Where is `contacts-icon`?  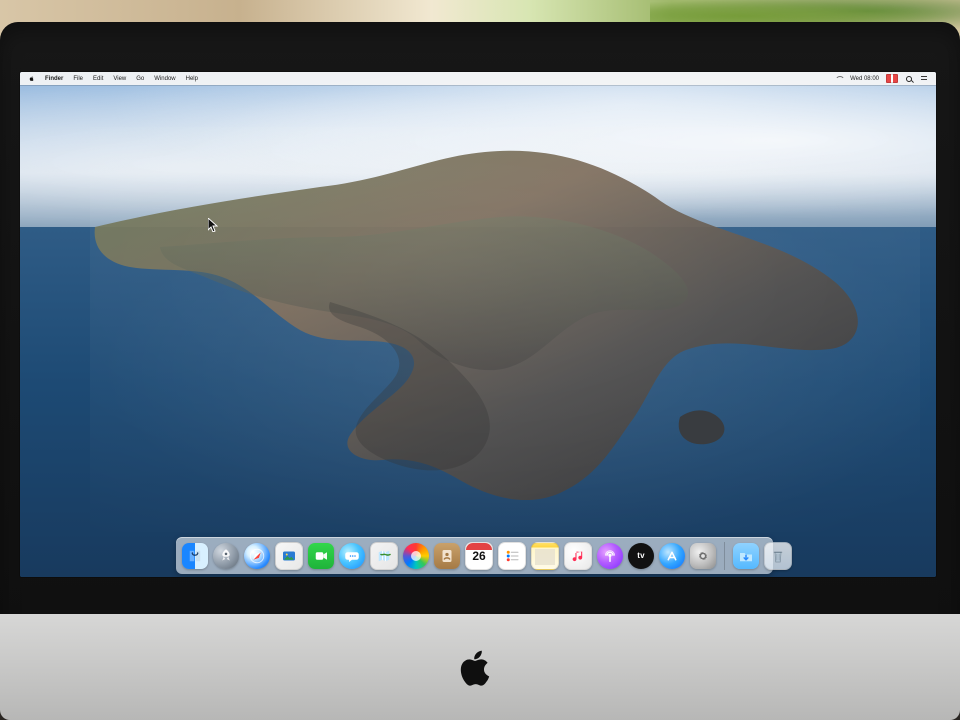 contacts-icon is located at coordinates (447, 555).